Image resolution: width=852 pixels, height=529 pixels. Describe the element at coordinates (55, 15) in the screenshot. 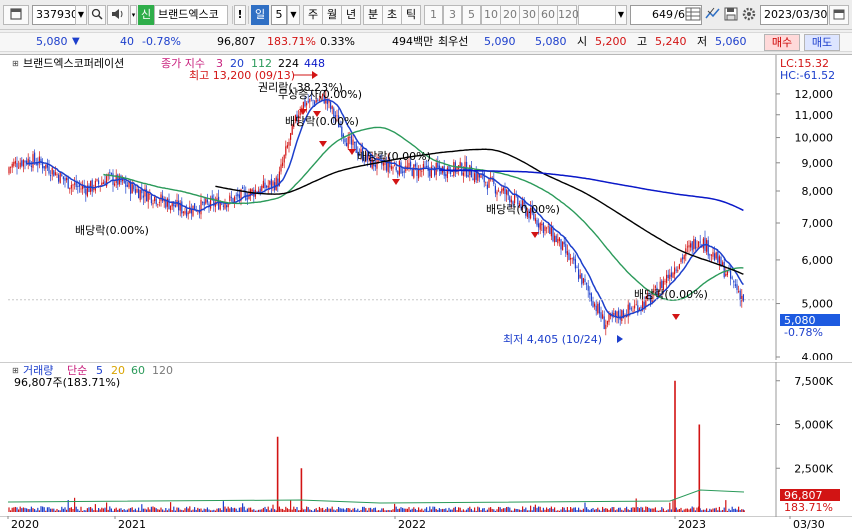

I see `stock-code-input: 337930` at that location.